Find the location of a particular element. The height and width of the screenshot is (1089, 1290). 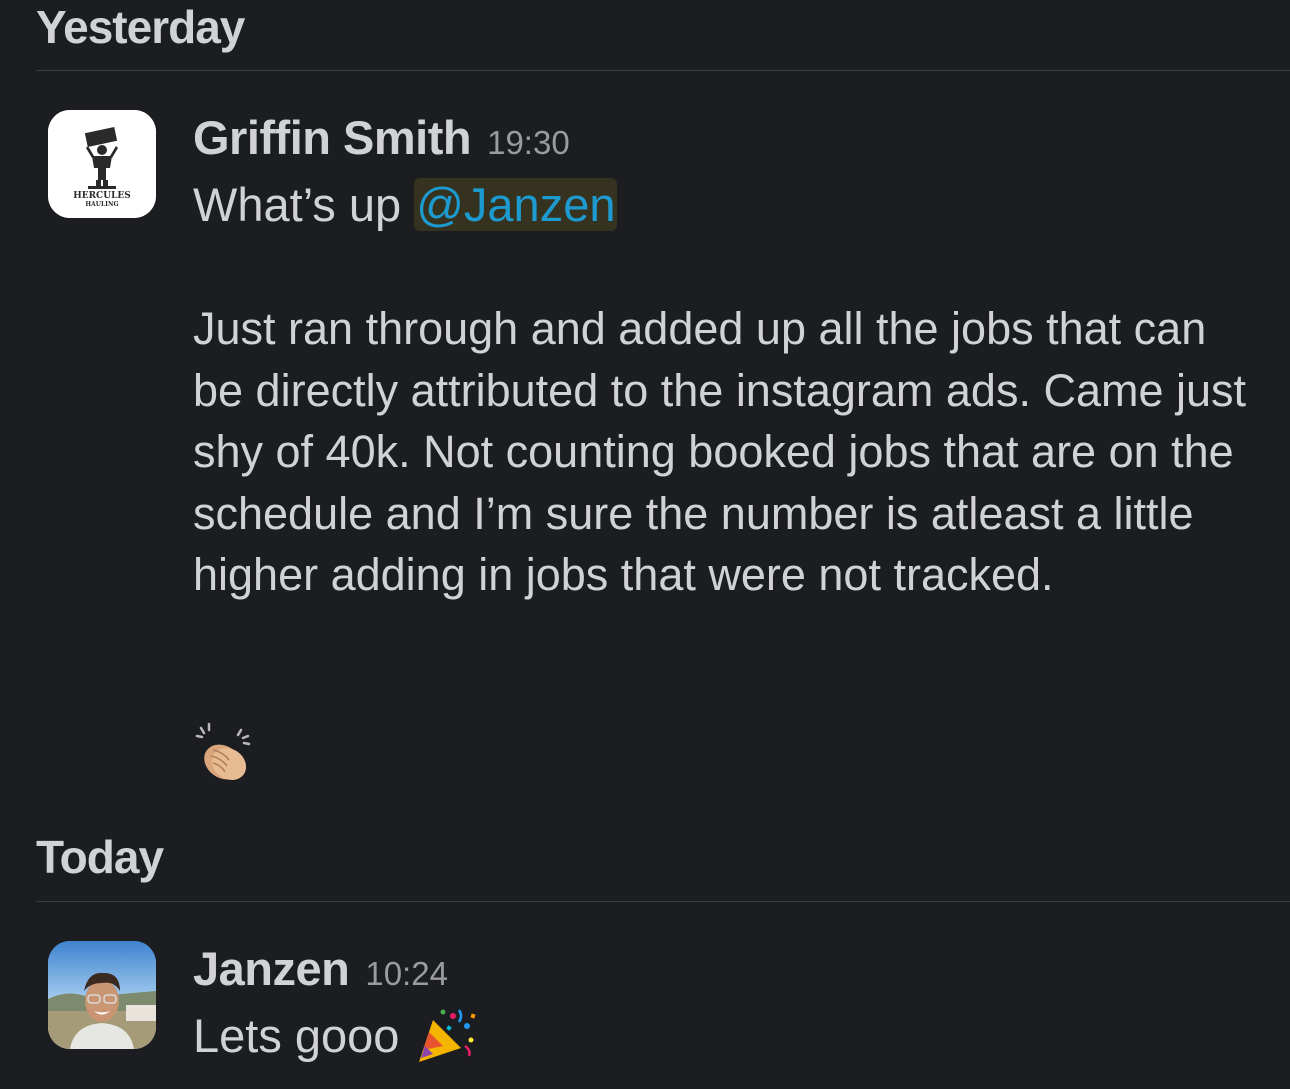

message-text-line: Lets gooo is located at coordinates (335, 1036).